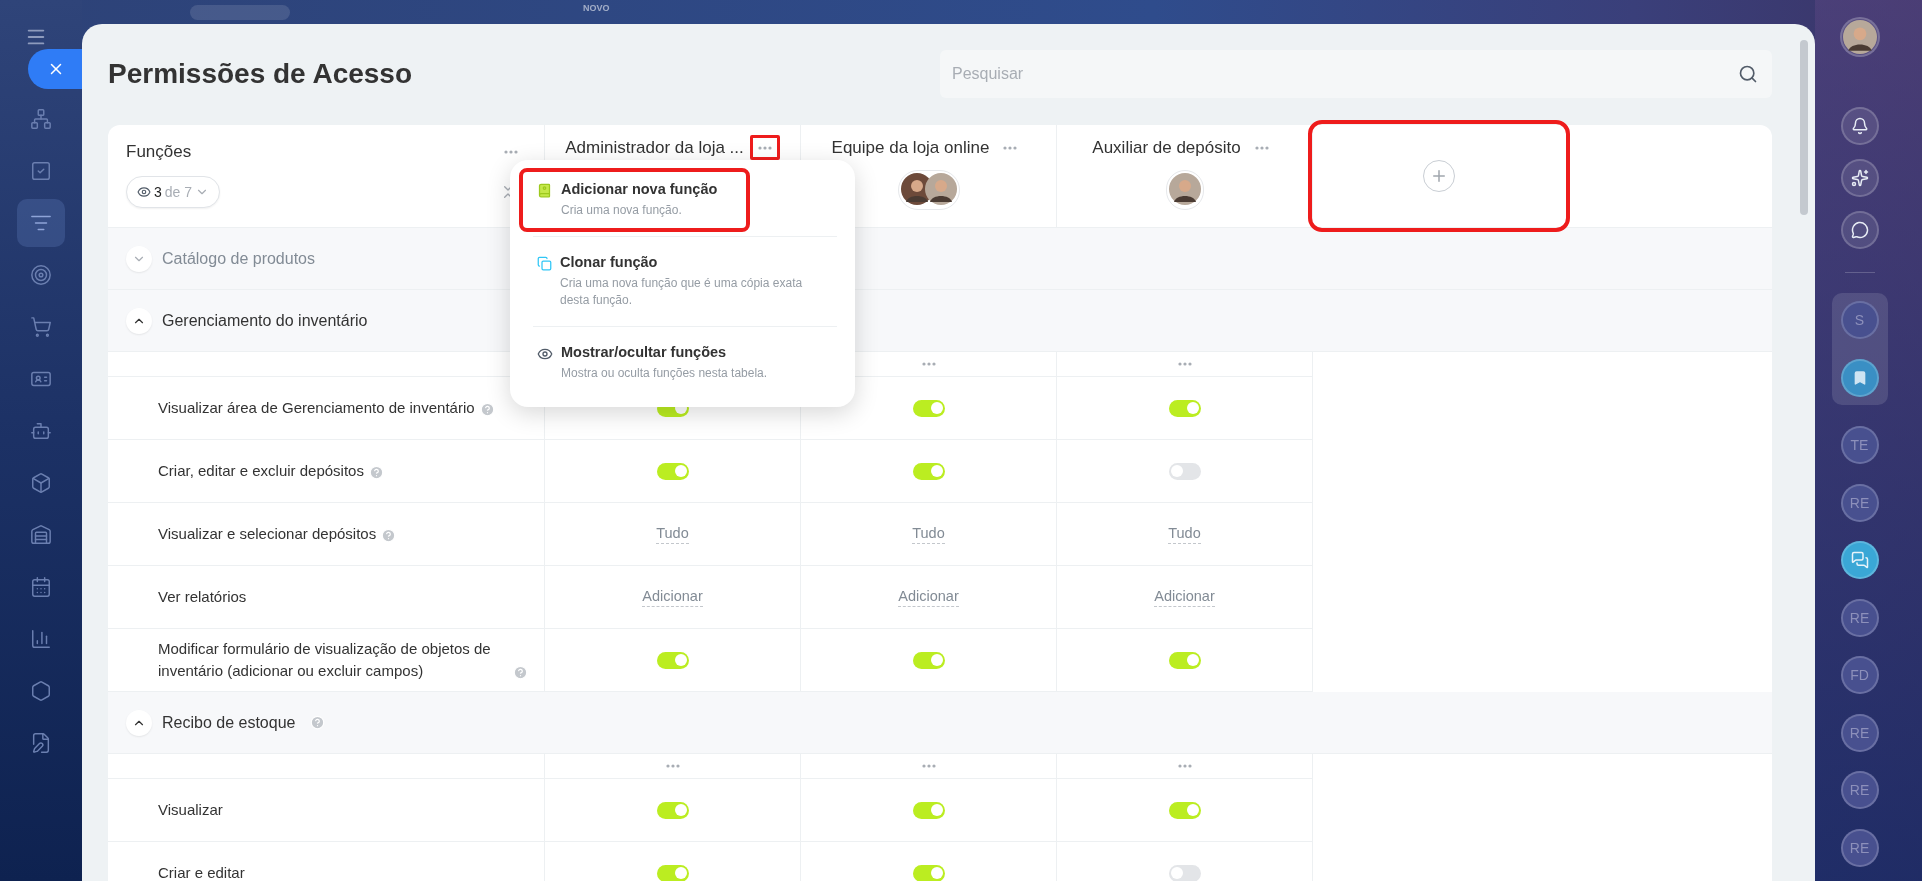 This screenshot has width=1922, height=881. Describe the element at coordinates (316, 408) in the screenshot. I see `permission-label: Visualizar área de Gerenciamento de inventário` at that location.